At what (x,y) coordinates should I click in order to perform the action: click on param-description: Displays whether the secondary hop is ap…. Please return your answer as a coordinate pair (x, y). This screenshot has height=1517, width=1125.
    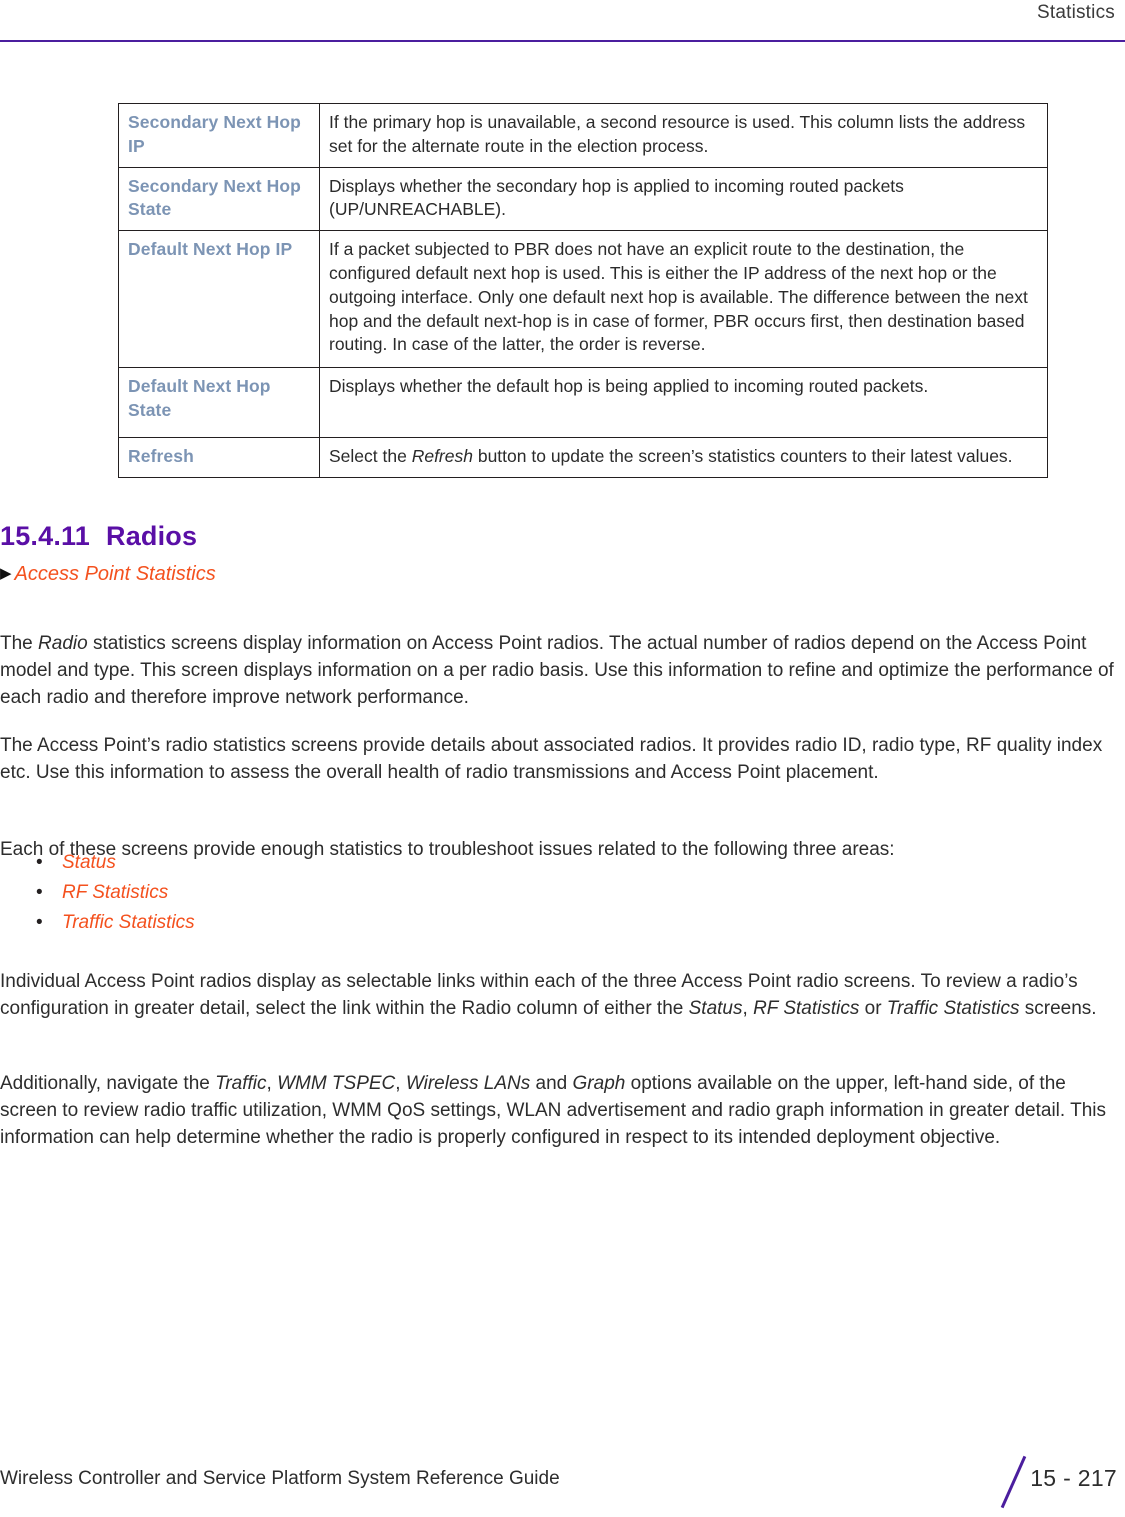
    Looking at the image, I should click on (683, 199).